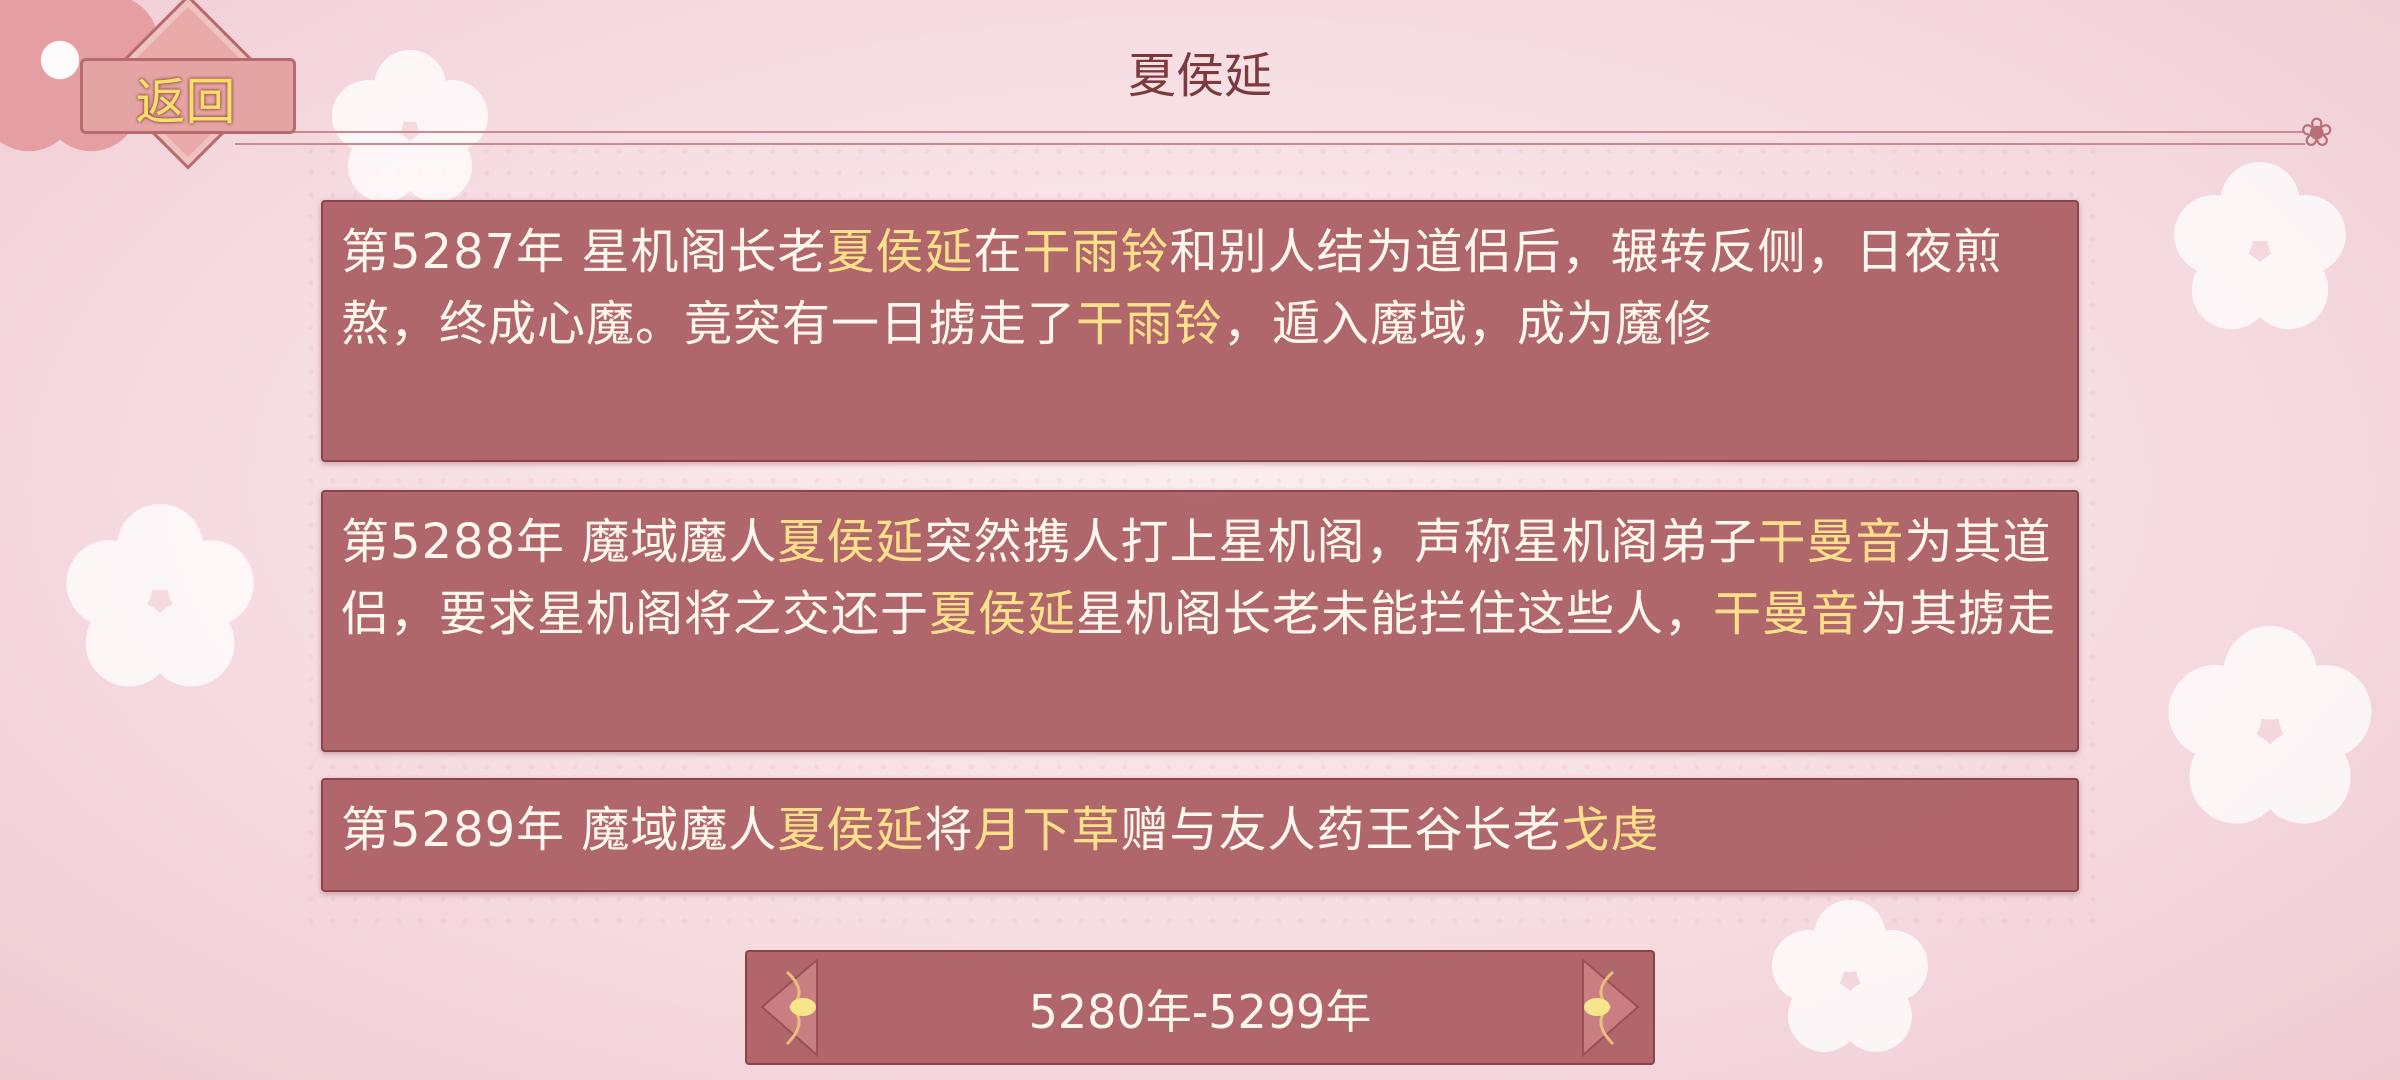 The image size is (2400, 1080). Describe the element at coordinates (2317, 133) in the screenshot. I see `cloud-ornament-icon: ❀` at that location.